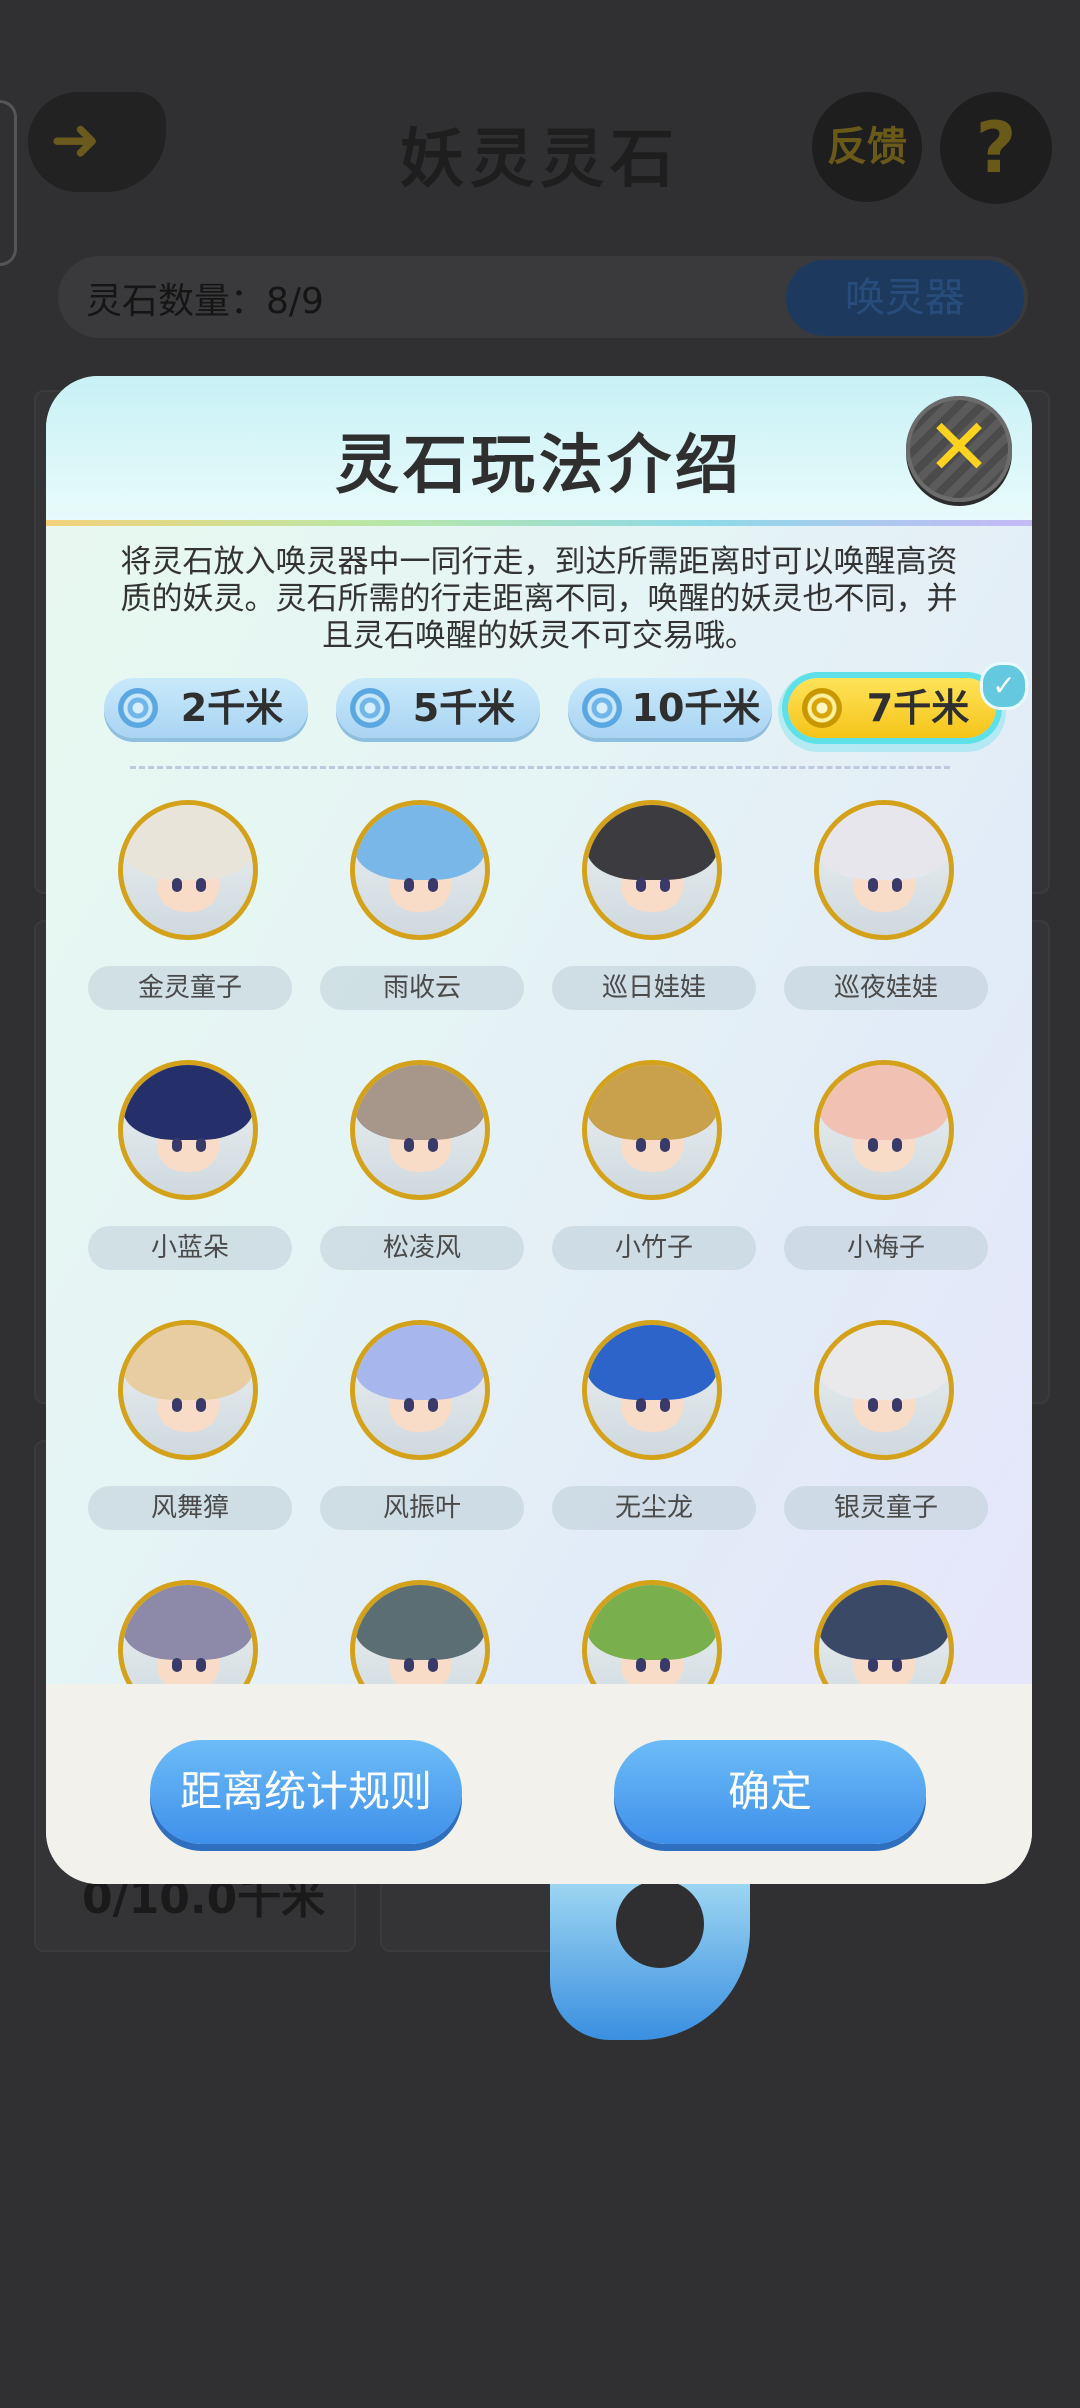 Image resolution: width=1080 pixels, height=2408 pixels. I want to click on close-icon: ✕, so click(959, 448).